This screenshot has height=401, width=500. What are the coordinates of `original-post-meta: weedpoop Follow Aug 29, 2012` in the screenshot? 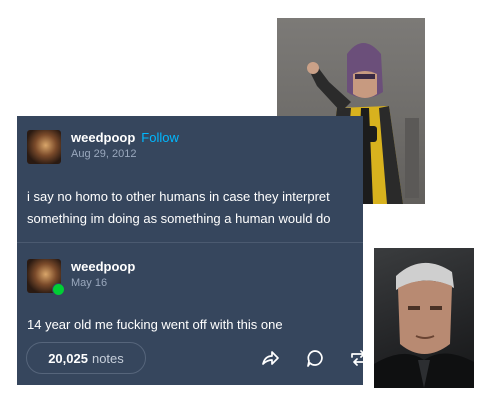 It's located at (125, 145).